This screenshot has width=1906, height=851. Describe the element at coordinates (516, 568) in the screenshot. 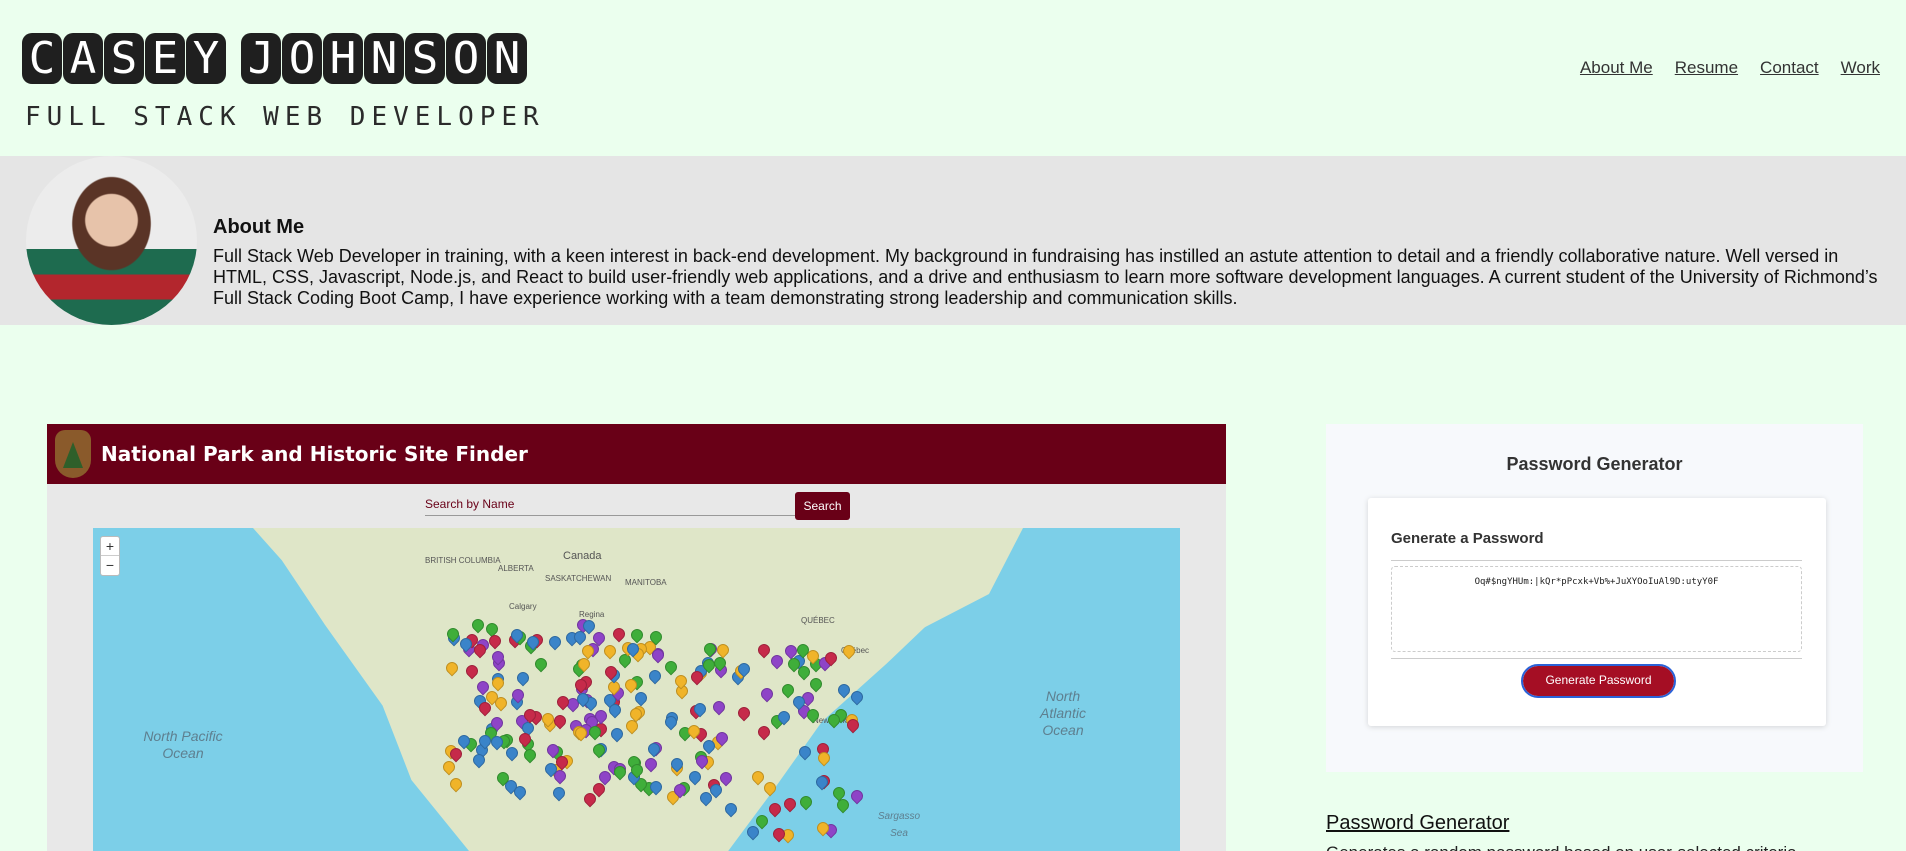

I see `label-alberta: ALBERTA` at that location.